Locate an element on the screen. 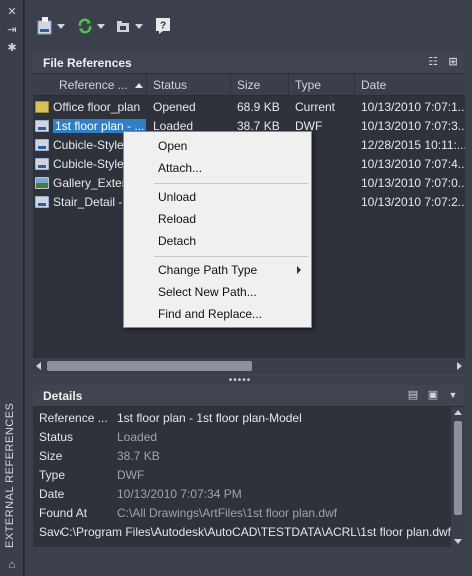 The width and height of the screenshot is (472, 576). section-title: Details is located at coordinates (63, 395).